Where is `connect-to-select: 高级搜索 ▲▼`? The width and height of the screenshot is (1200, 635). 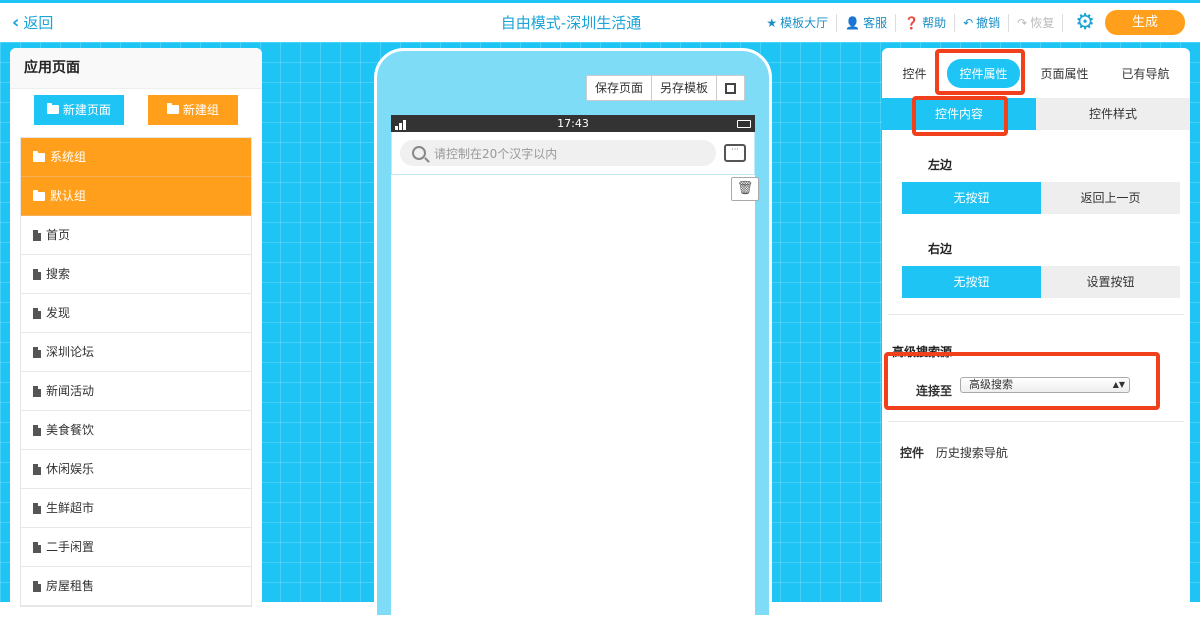 connect-to-select: 高级搜索 ▲▼ is located at coordinates (1045, 384).